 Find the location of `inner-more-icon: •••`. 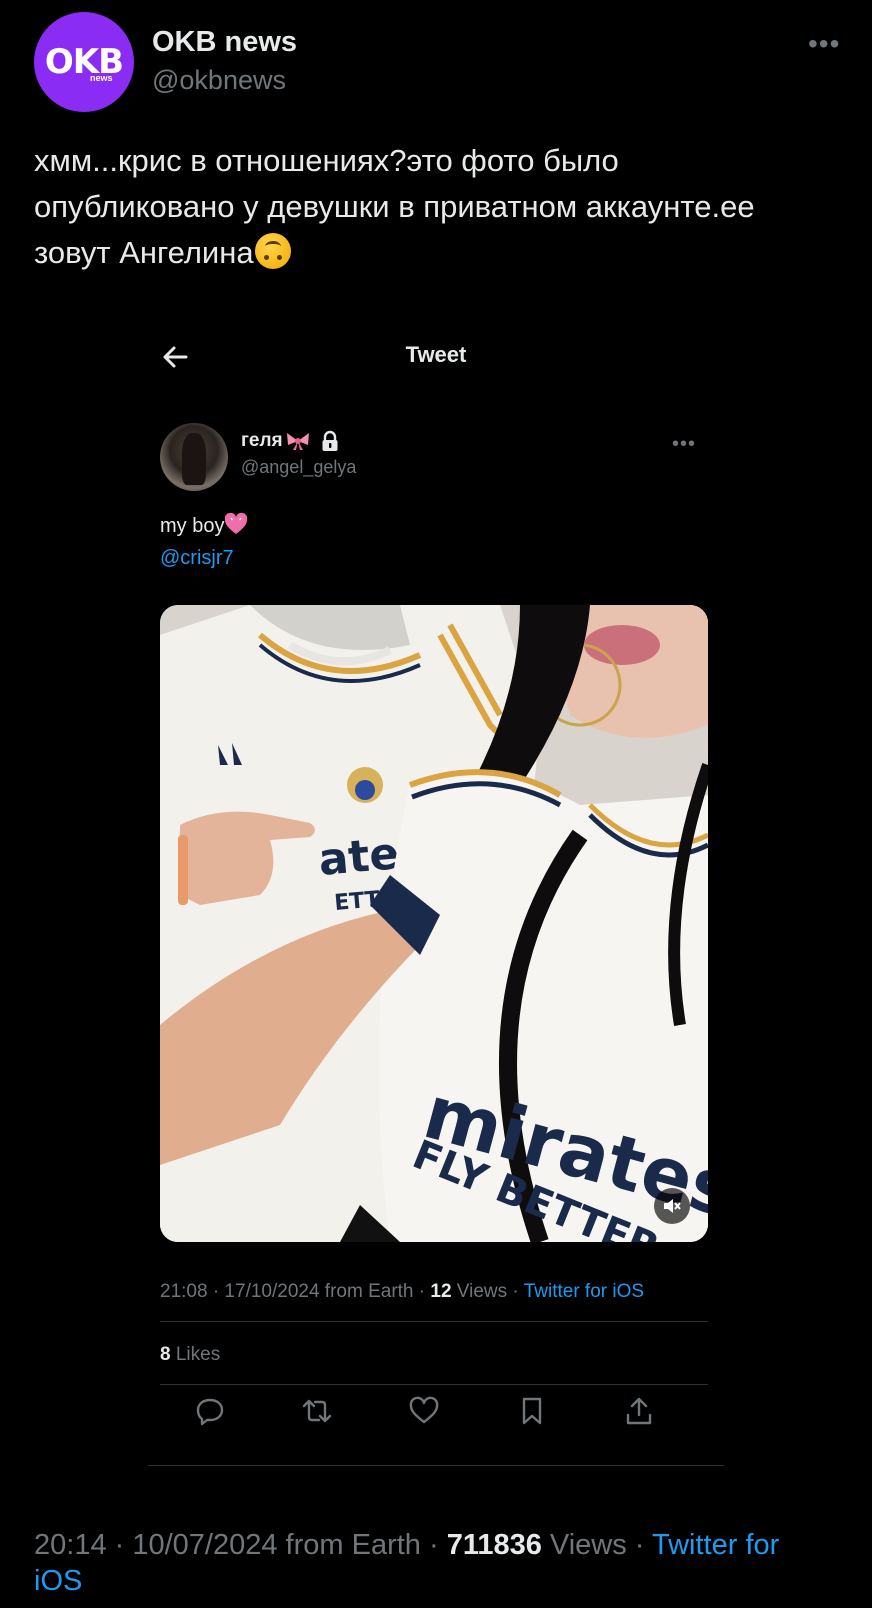

inner-more-icon: ••• is located at coordinates (684, 444).